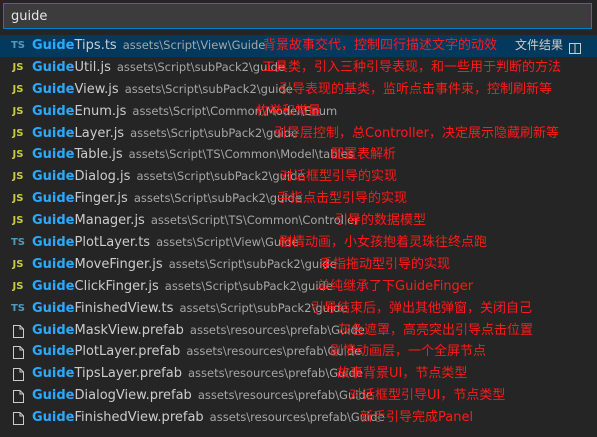 Image resolution: width=597 pixels, height=437 pixels. What do you see at coordinates (381, 221) in the screenshot?
I see `annotation-text: 引导的数据模型` at bounding box center [381, 221].